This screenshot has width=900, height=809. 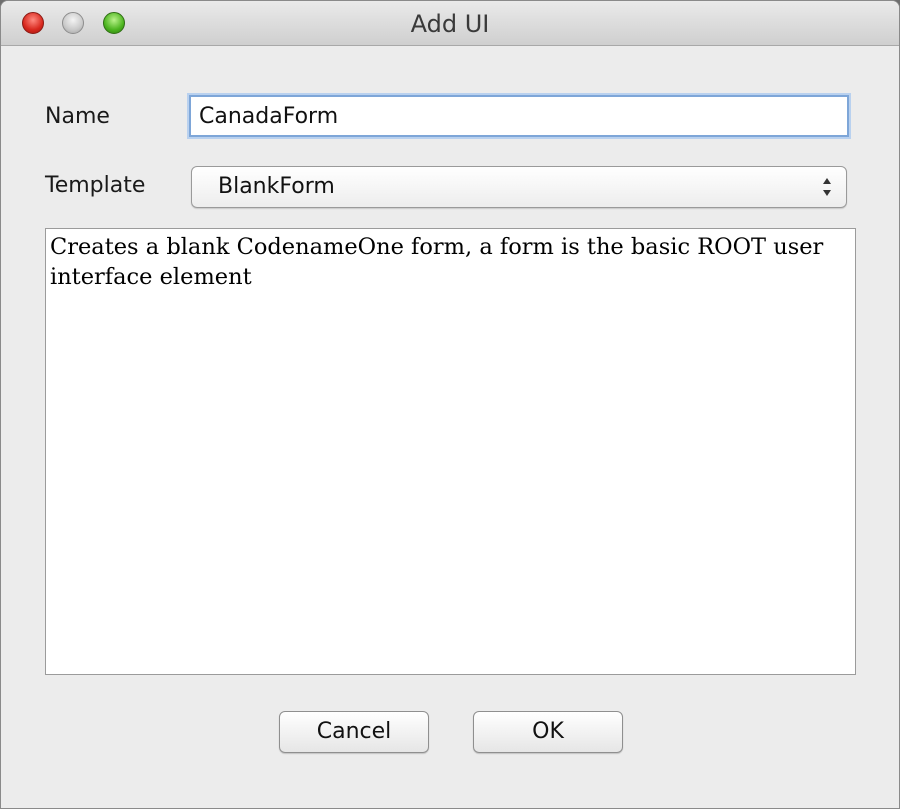 I want to click on name-input, so click(x=519, y=116).